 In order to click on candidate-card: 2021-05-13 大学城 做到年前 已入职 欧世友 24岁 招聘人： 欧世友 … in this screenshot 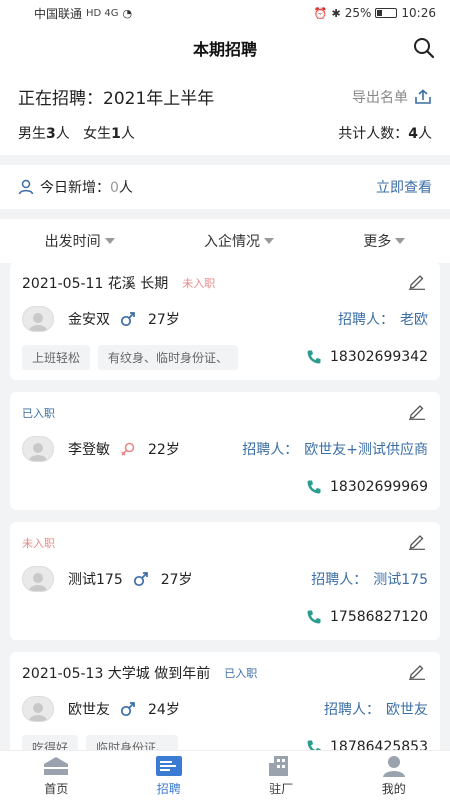, I will do `click(225, 701)`.